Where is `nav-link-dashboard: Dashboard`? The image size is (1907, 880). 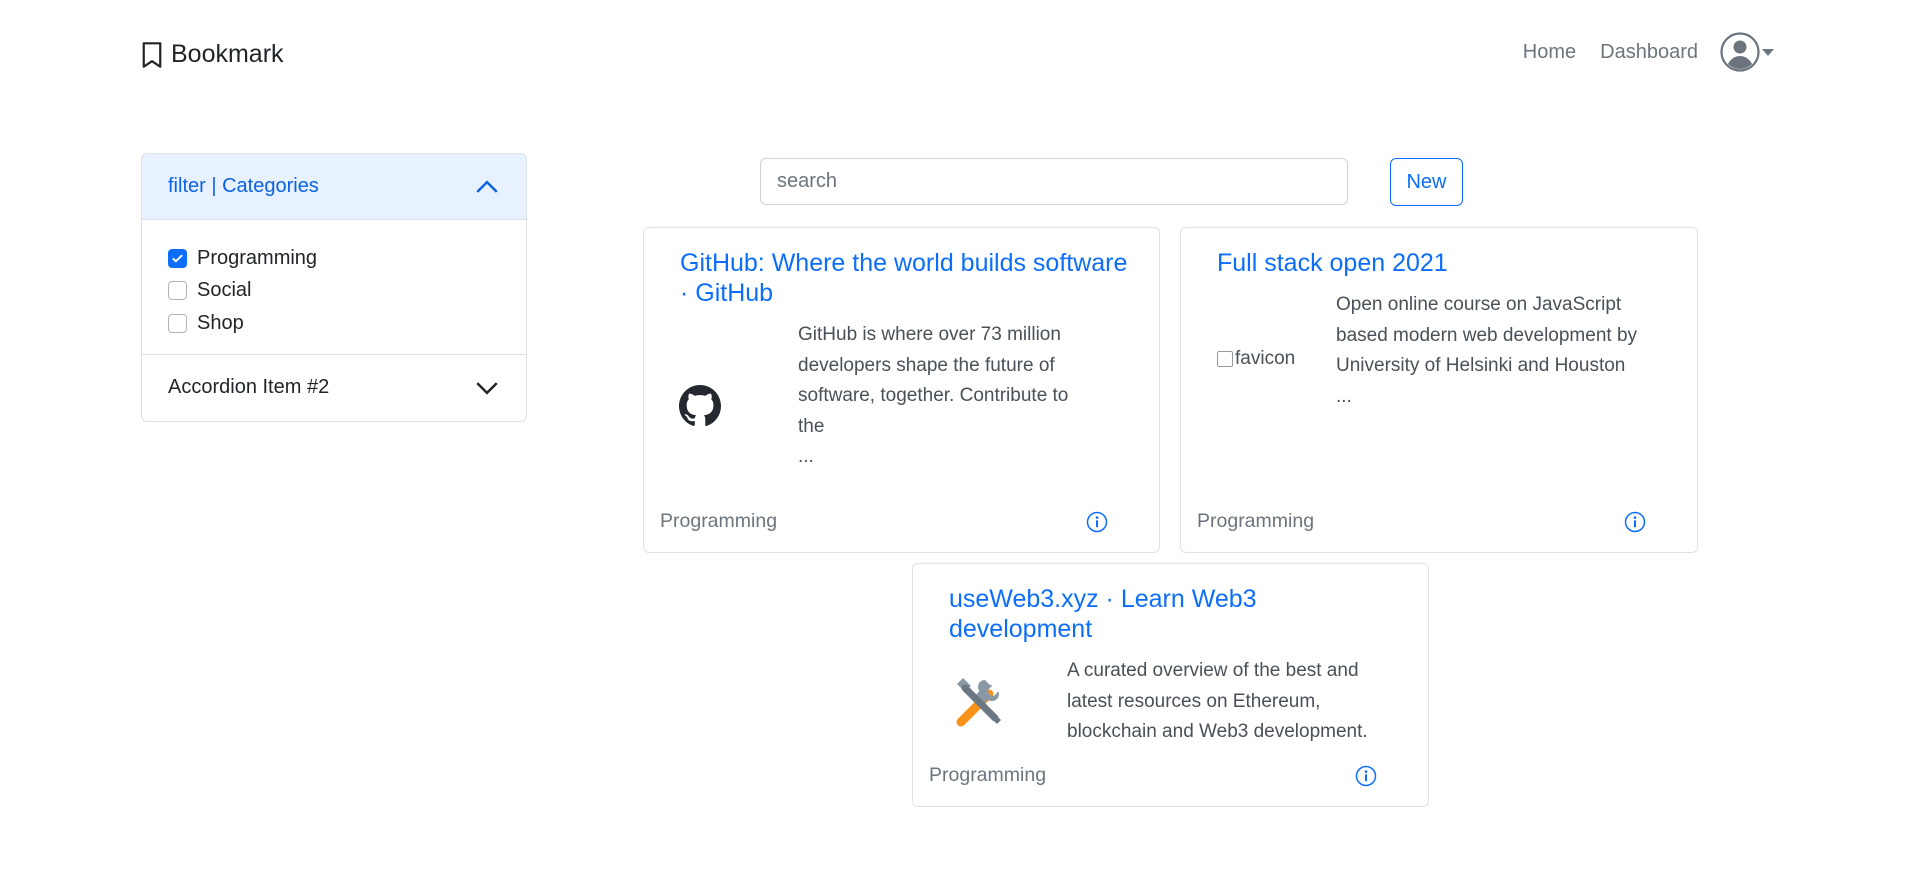 nav-link-dashboard: Dashboard is located at coordinates (1649, 52).